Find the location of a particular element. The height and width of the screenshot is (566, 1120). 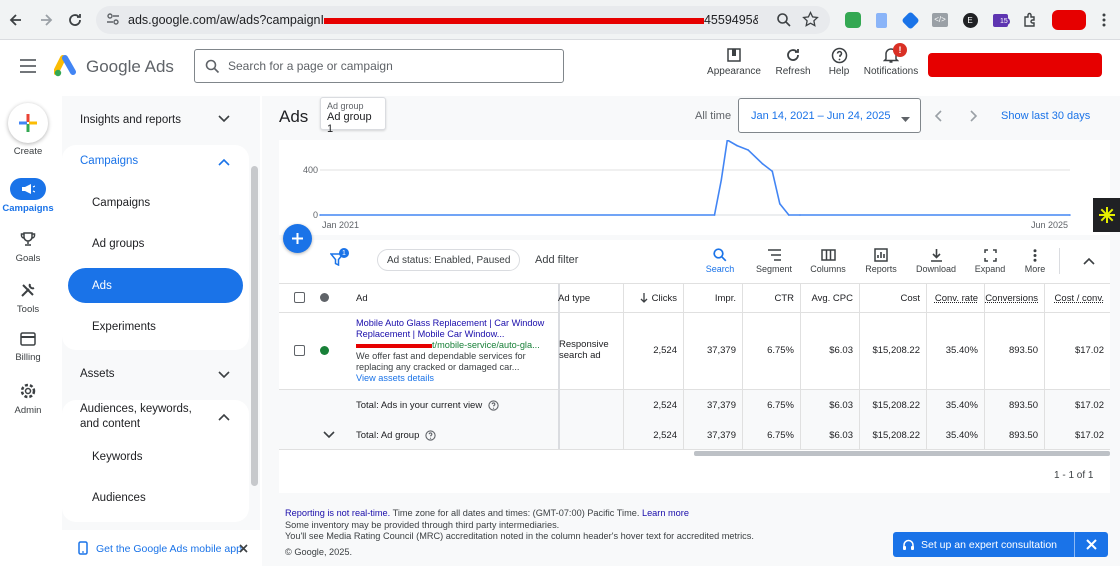

expert-consultation-button: Set up an expert consultation is located at coordinates (1000, 544).